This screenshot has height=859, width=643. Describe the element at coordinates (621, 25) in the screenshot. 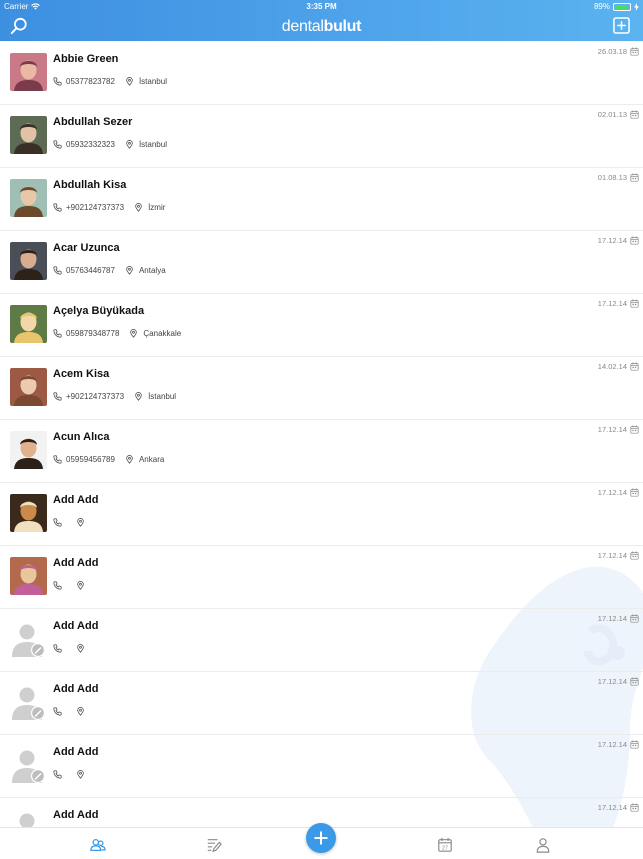

I see `add-patient-icon` at that location.